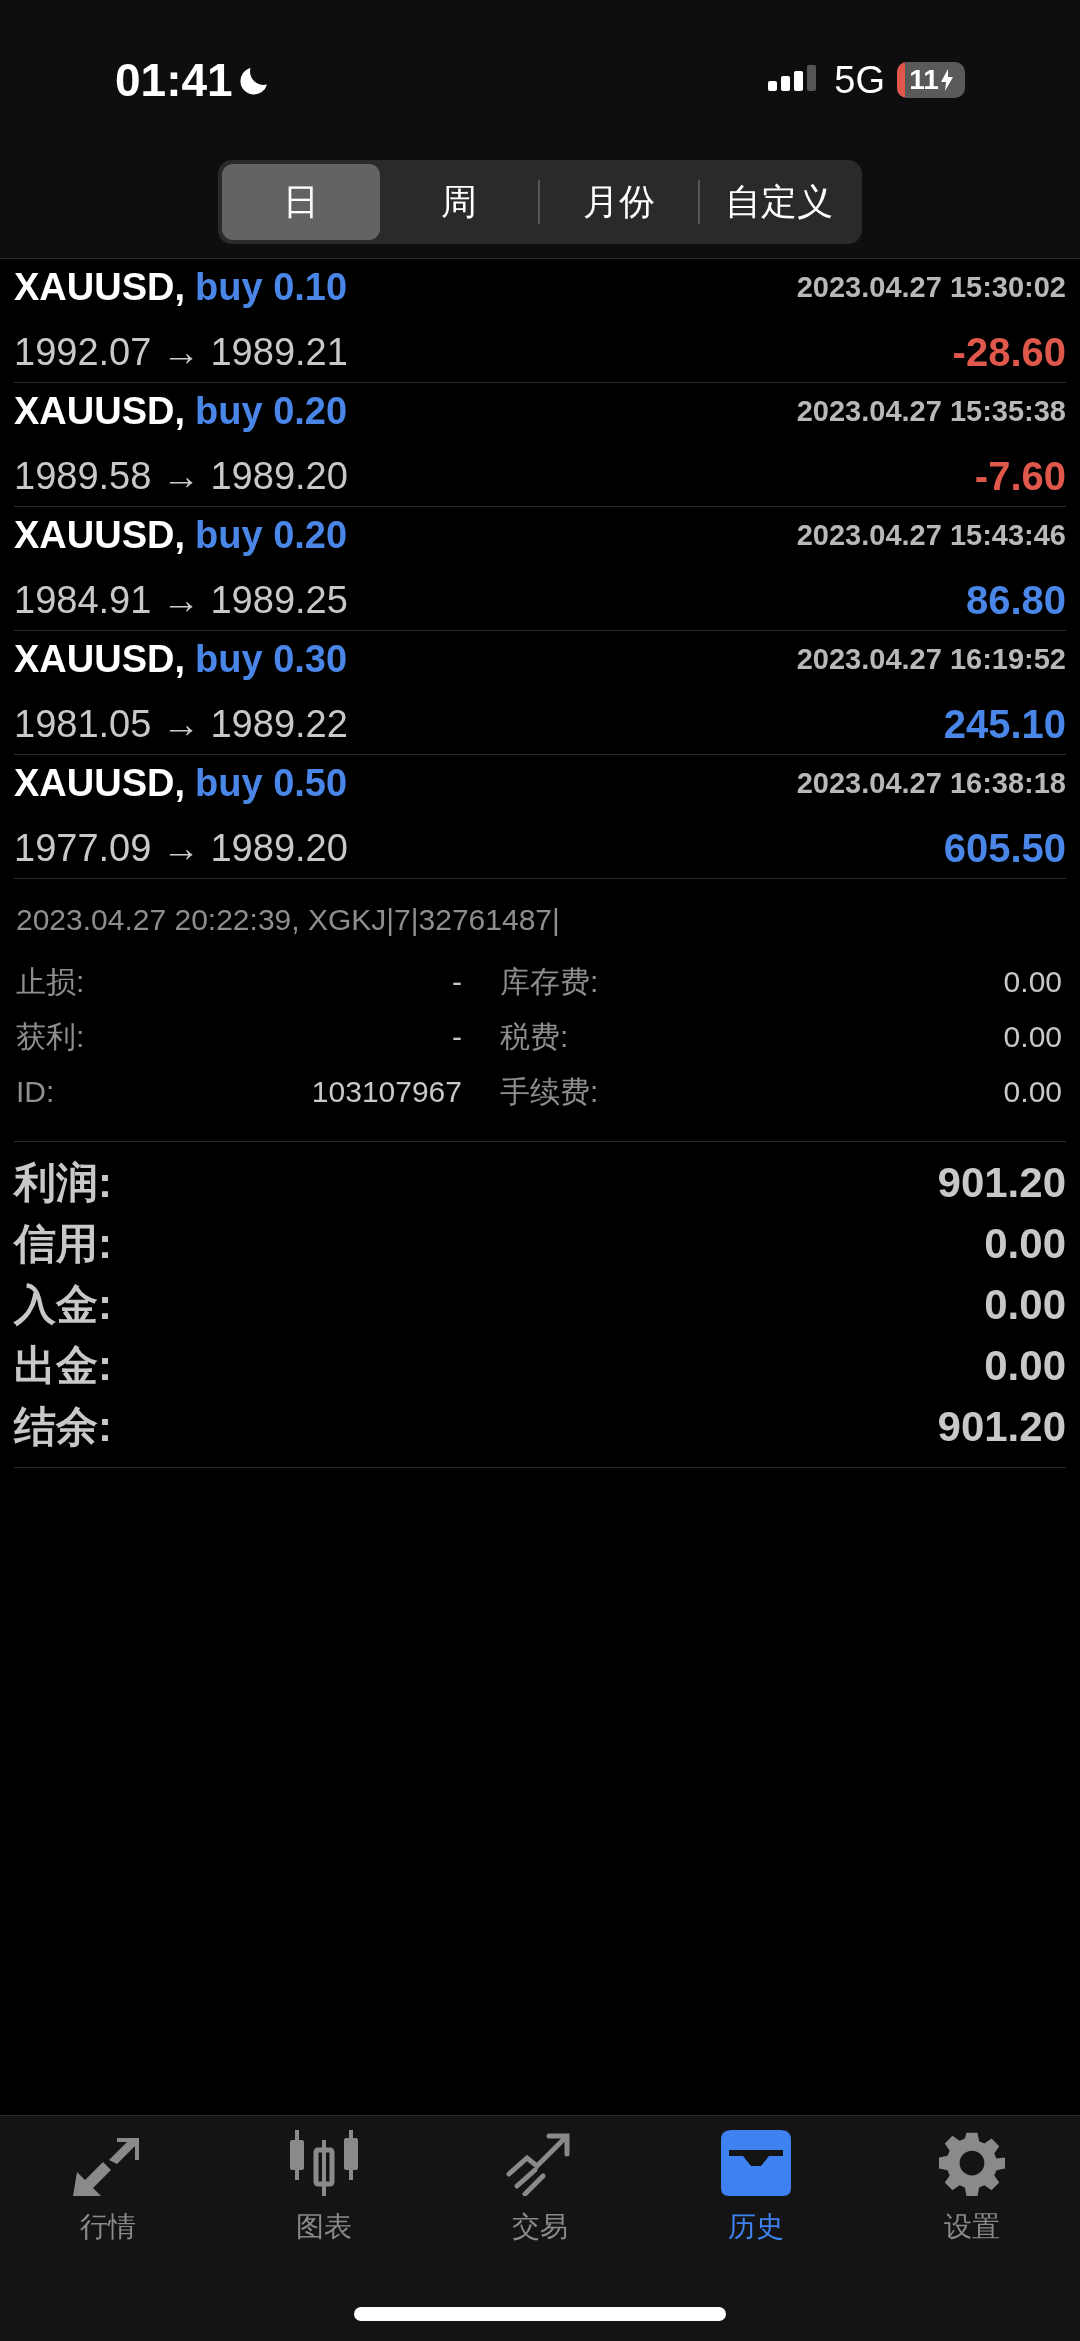  Describe the element at coordinates (972, 2163) in the screenshot. I see `settings-icon` at that location.